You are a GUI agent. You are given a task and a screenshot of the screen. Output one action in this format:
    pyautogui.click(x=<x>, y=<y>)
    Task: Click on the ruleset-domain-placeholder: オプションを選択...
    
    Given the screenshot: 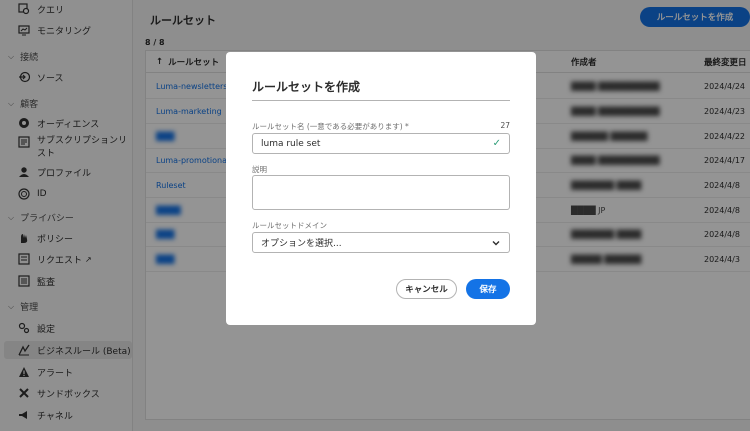 What is the action you would take?
    pyautogui.click(x=301, y=244)
    